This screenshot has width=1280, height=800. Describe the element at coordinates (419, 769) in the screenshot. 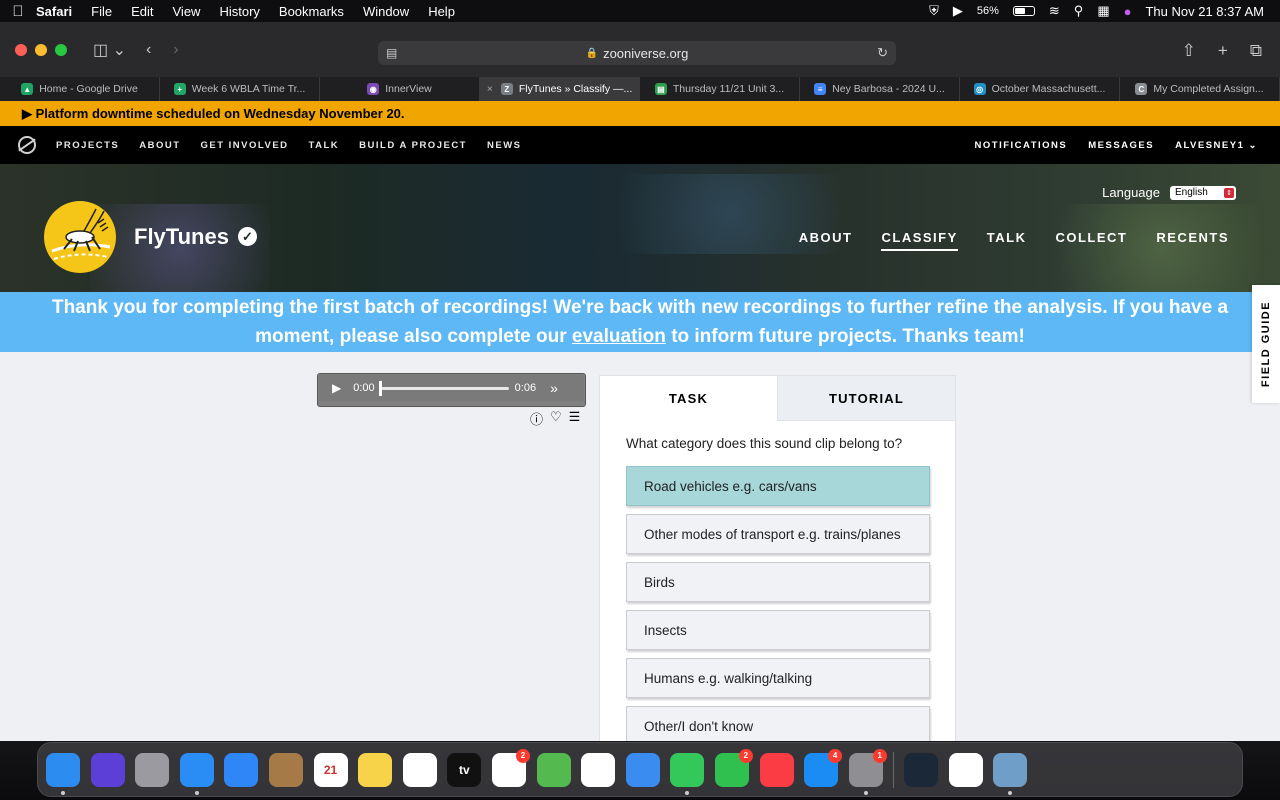

I see `freeform-icon` at that location.